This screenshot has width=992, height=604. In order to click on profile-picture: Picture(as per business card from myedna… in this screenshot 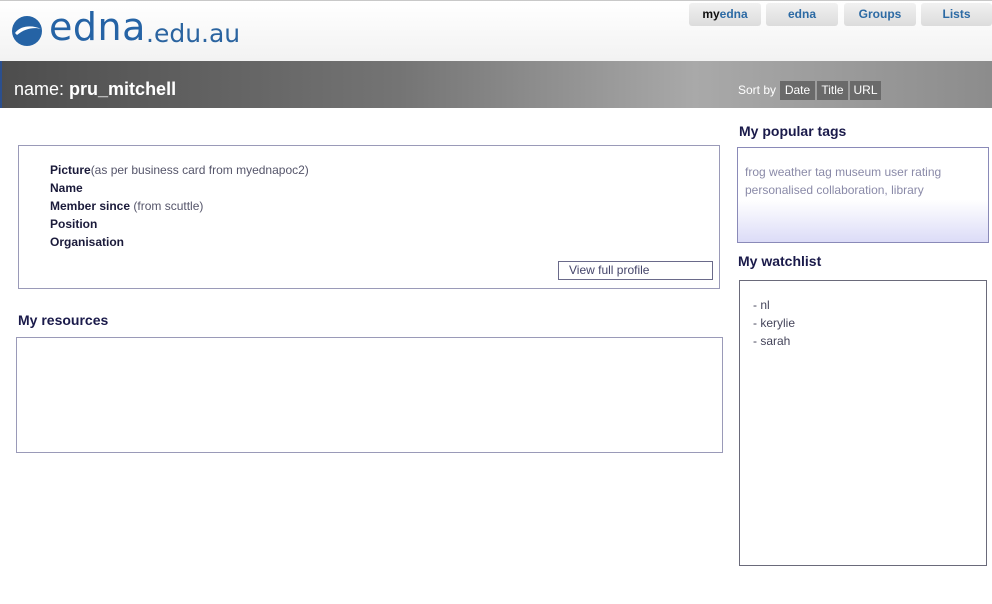, I will do `click(179, 170)`.